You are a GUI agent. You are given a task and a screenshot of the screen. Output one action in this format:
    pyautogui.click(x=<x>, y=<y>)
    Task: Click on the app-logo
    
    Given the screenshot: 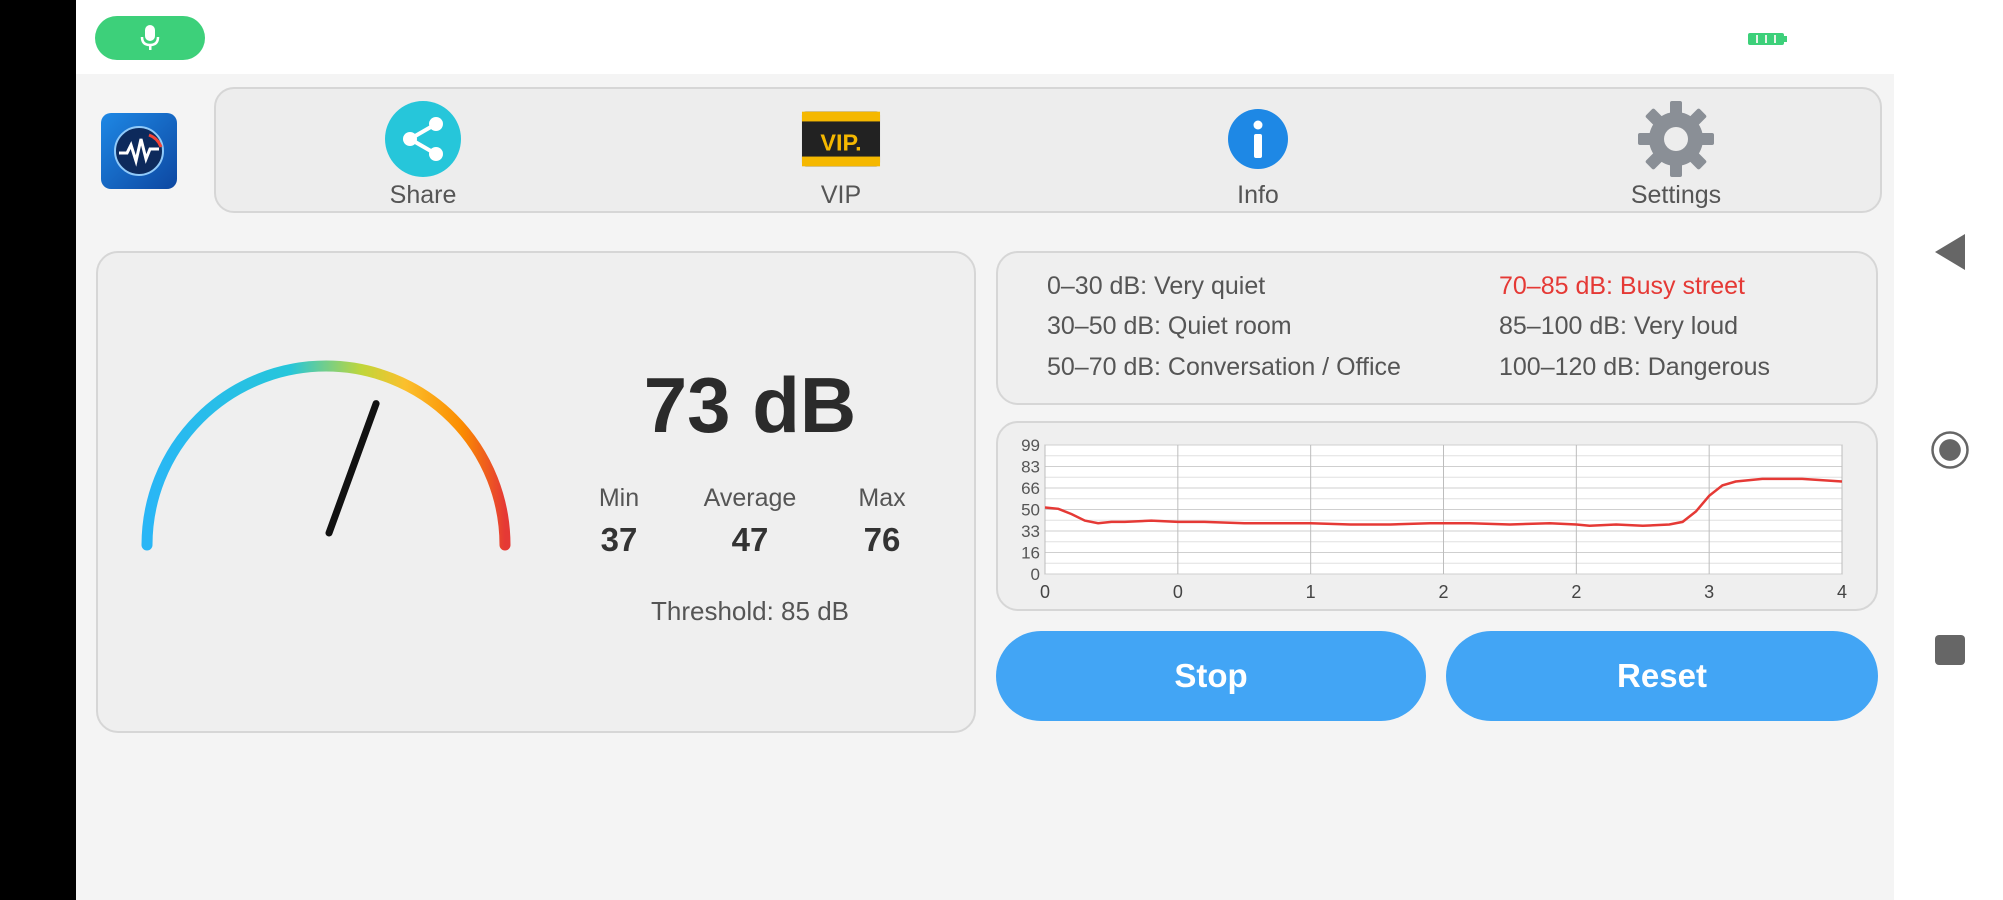 What is the action you would take?
    pyautogui.click(x=139, y=151)
    